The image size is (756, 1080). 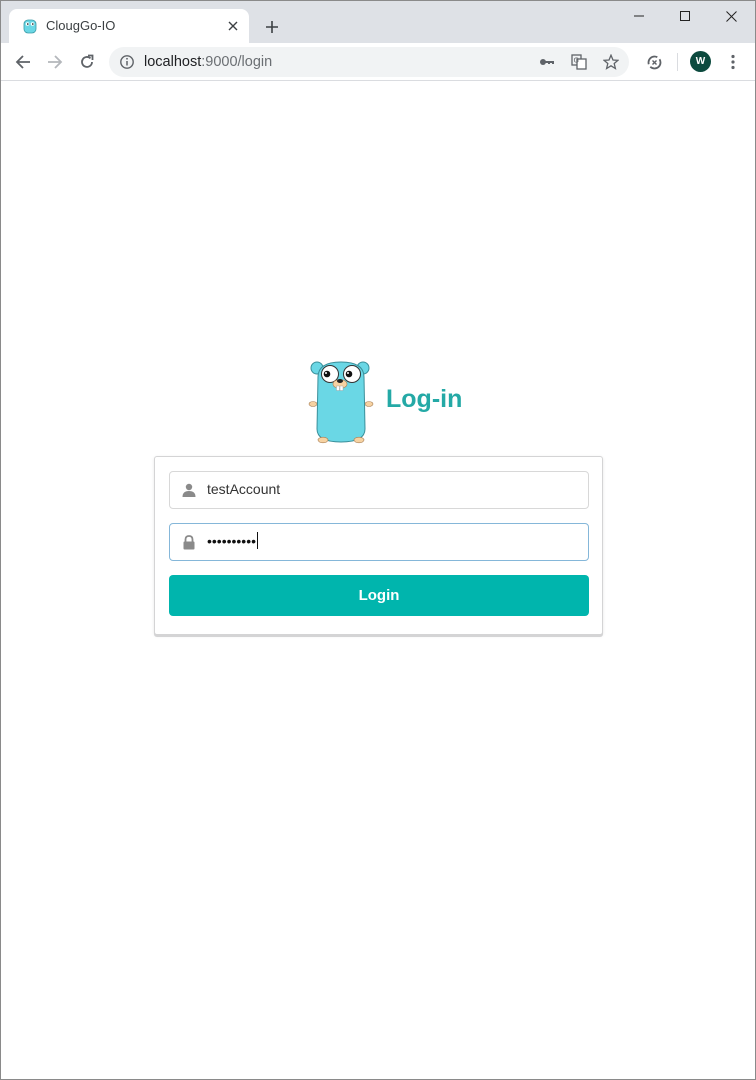 I want to click on browser-tab: ClougGo-IO, so click(x=129, y=26).